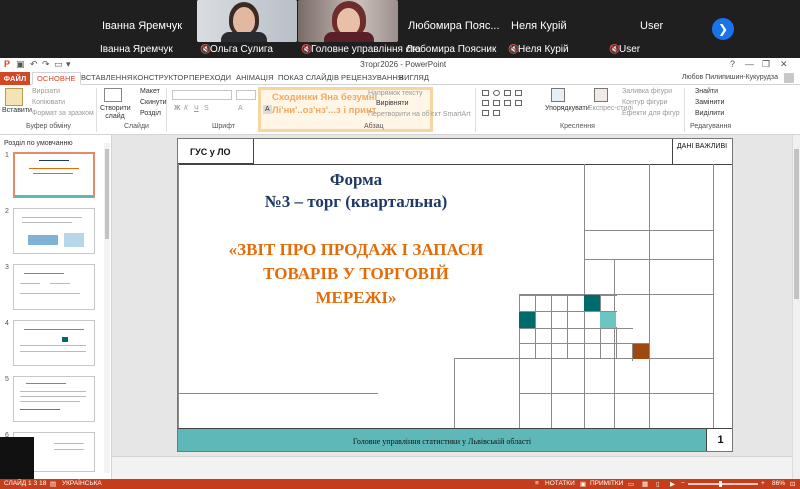 This screenshot has height=489, width=800. What do you see at coordinates (719, 439) in the screenshot?
I see `slide-page-box: 1` at bounding box center [719, 439].